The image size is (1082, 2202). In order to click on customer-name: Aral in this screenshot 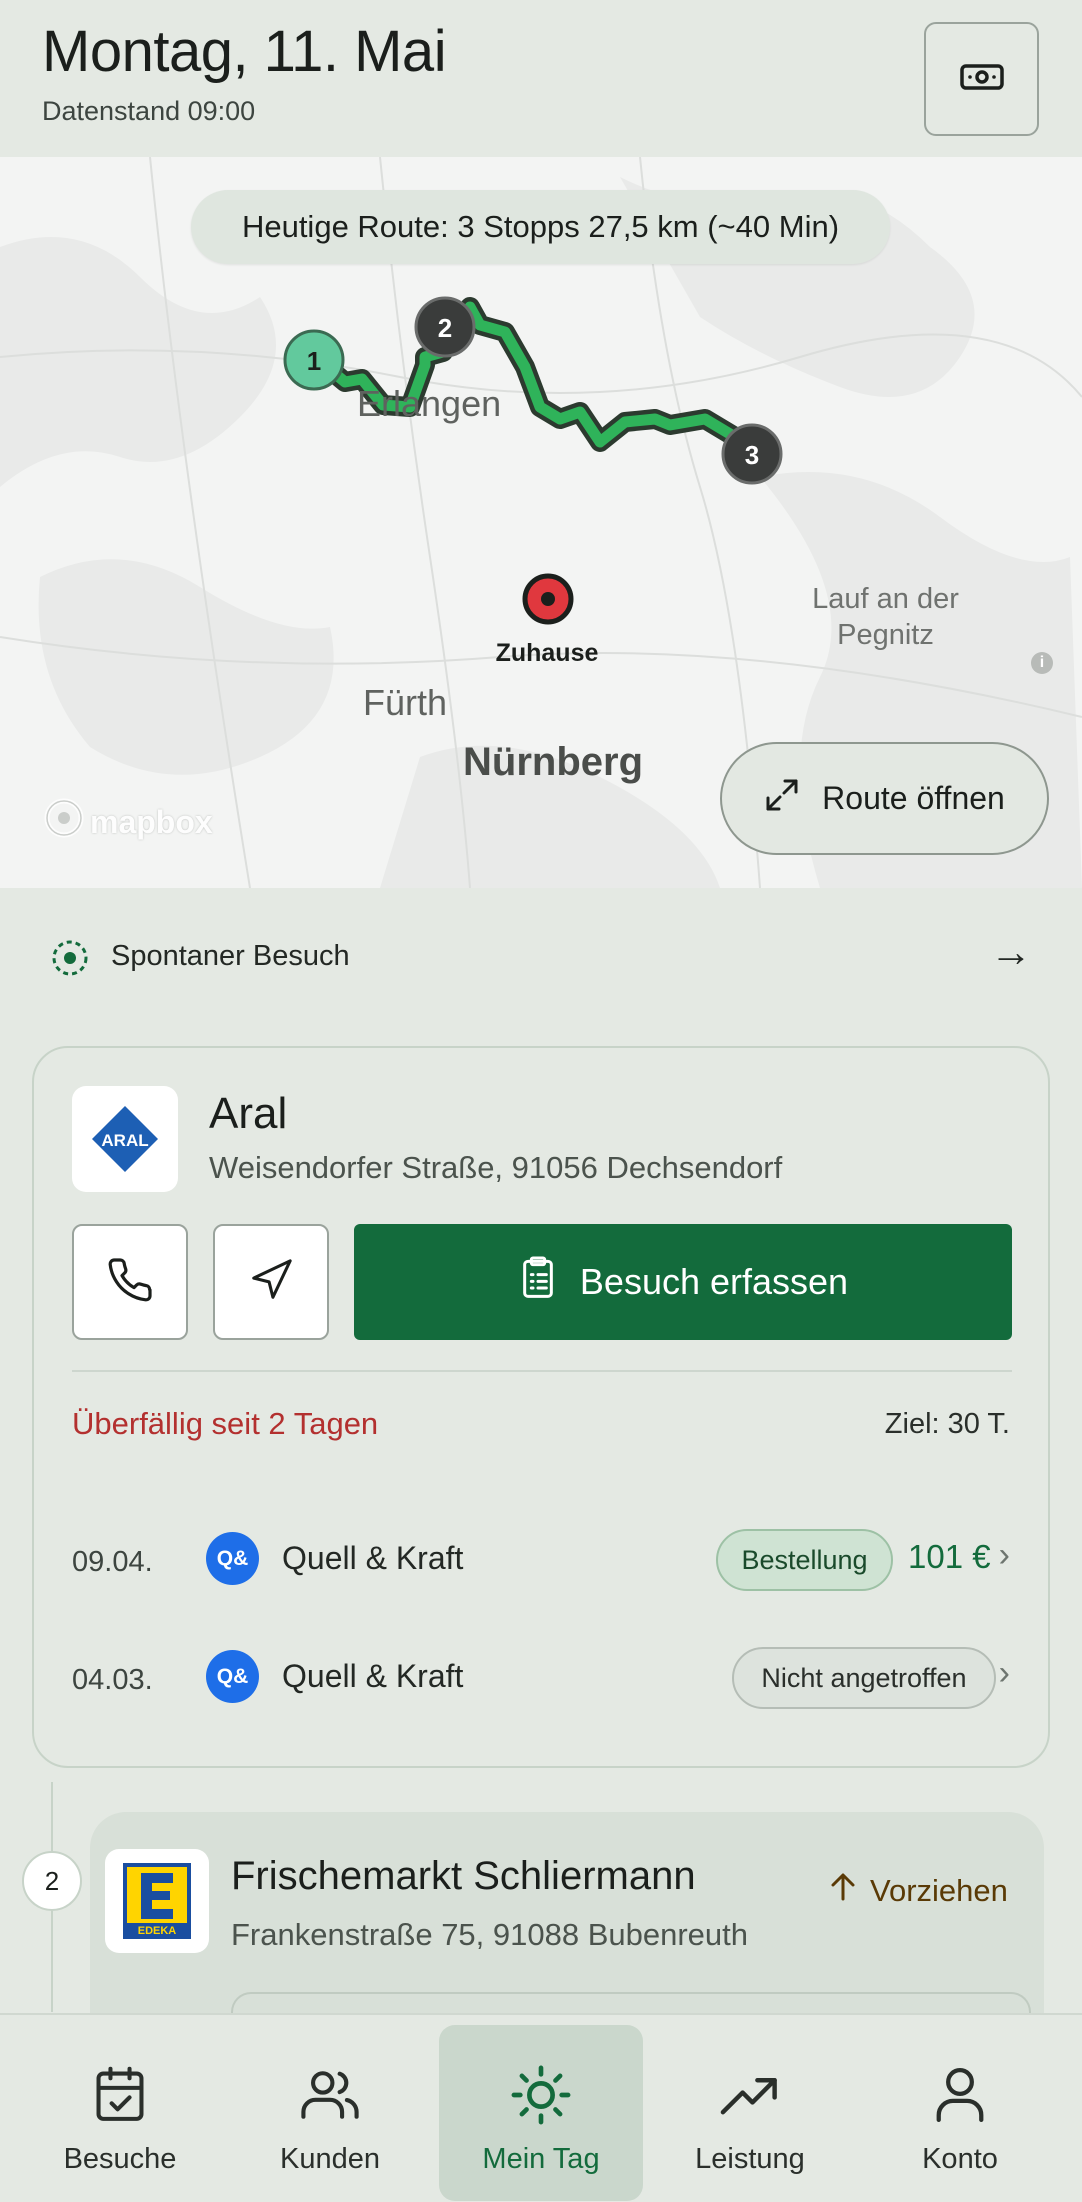, I will do `click(248, 1113)`.